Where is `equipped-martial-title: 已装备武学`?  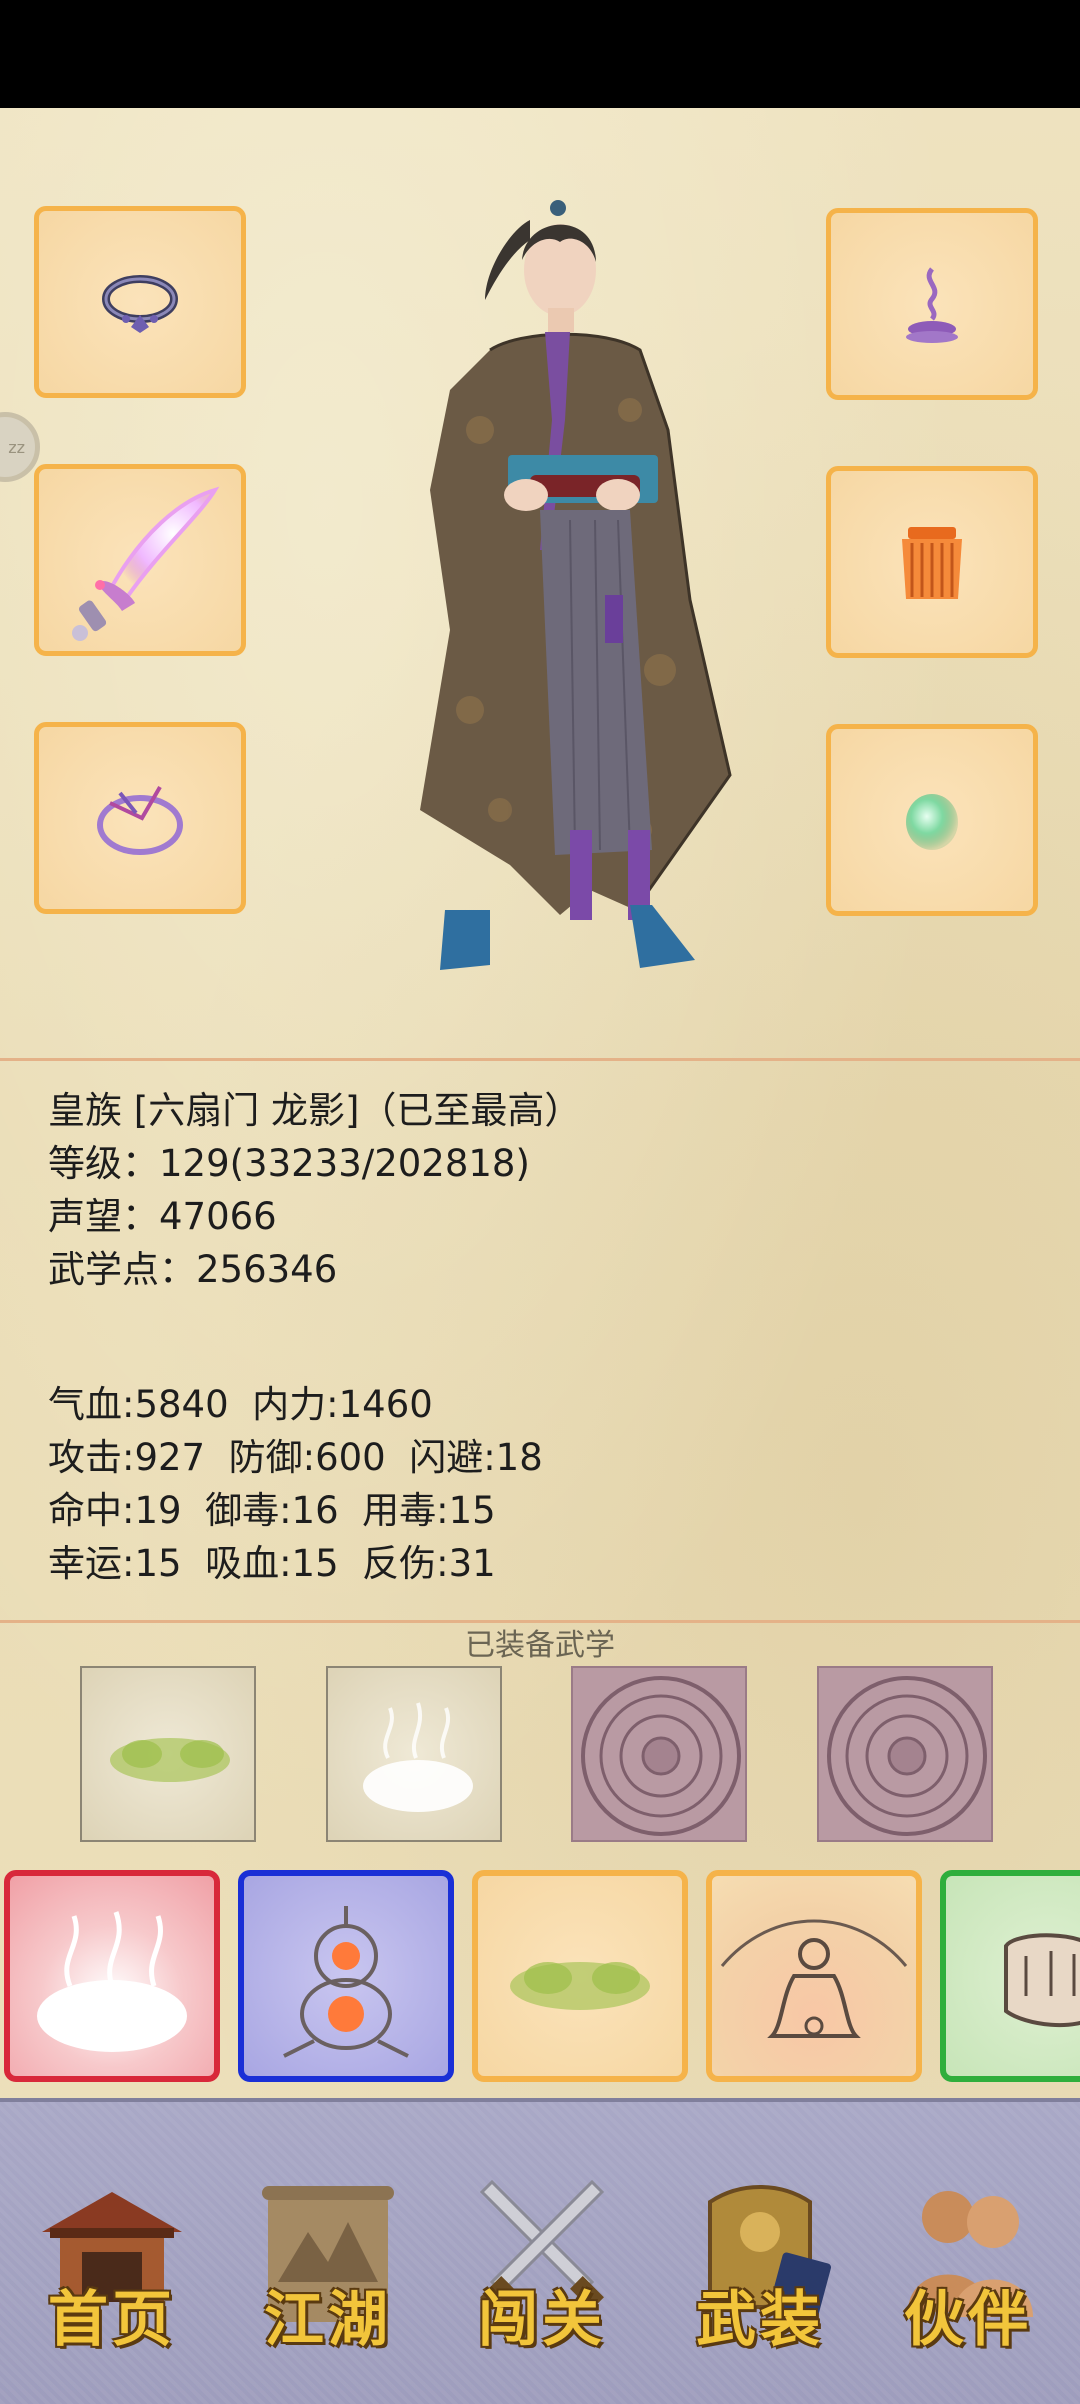
equipped-martial-title: 已装备武学 is located at coordinates (540, 1645).